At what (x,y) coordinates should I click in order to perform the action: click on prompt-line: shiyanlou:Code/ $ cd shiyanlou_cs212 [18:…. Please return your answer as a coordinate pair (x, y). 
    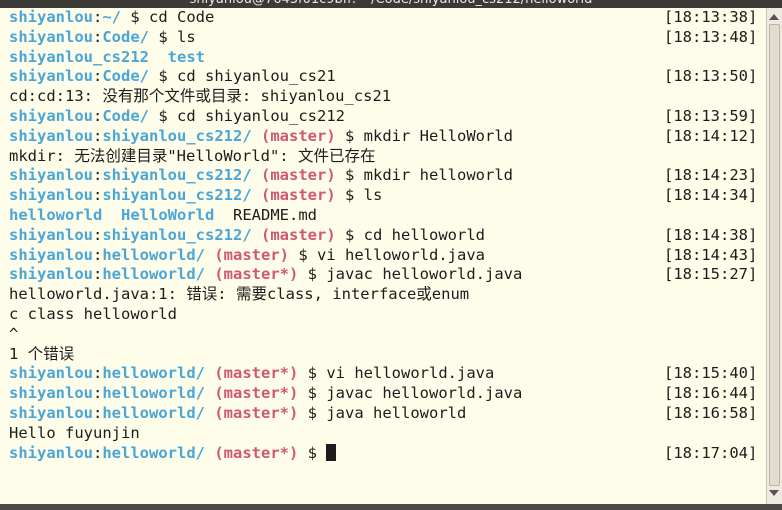
    Looking at the image, I should click on (383, 117).